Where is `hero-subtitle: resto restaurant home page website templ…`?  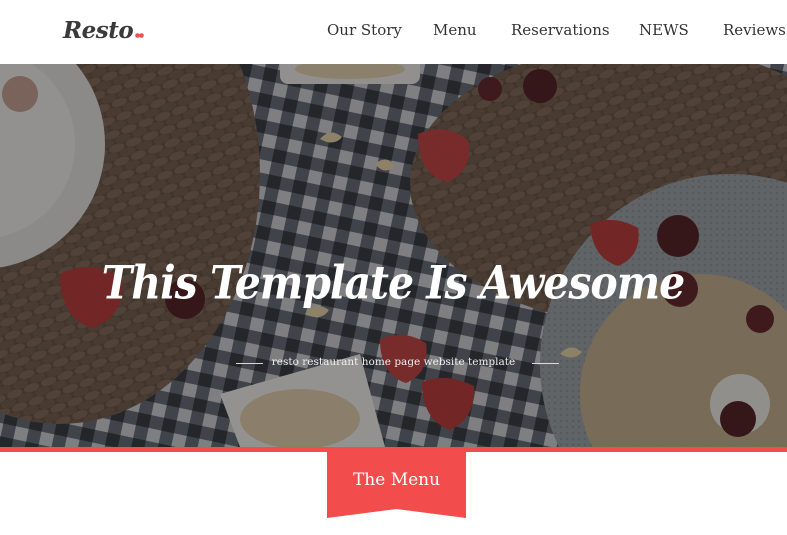
hero-subtitle: resto restaurant home page website templ… is located at coordinates (393, 362).